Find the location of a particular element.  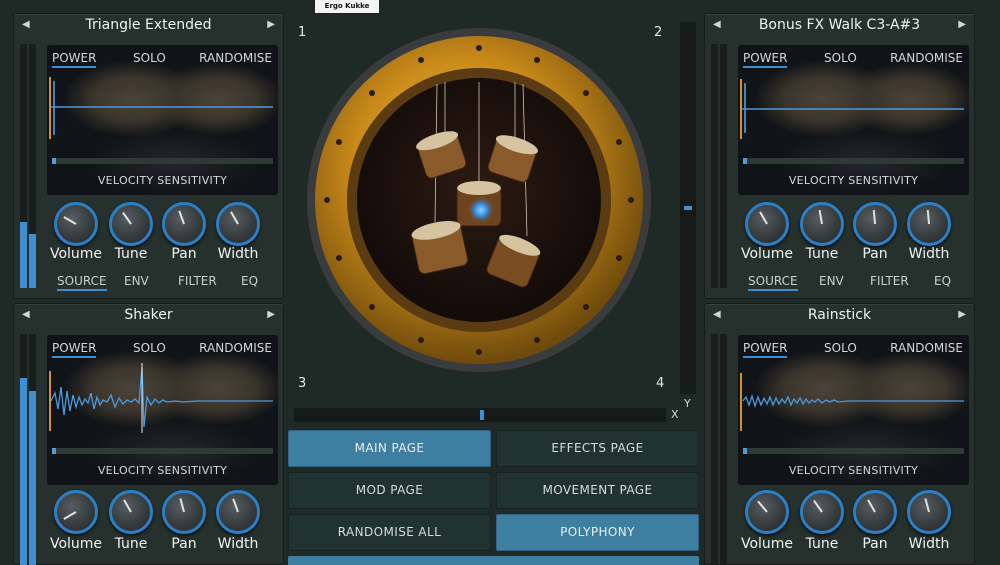

effects-page-button: EFFECTS PAGE is located at coordinates (597, 448).